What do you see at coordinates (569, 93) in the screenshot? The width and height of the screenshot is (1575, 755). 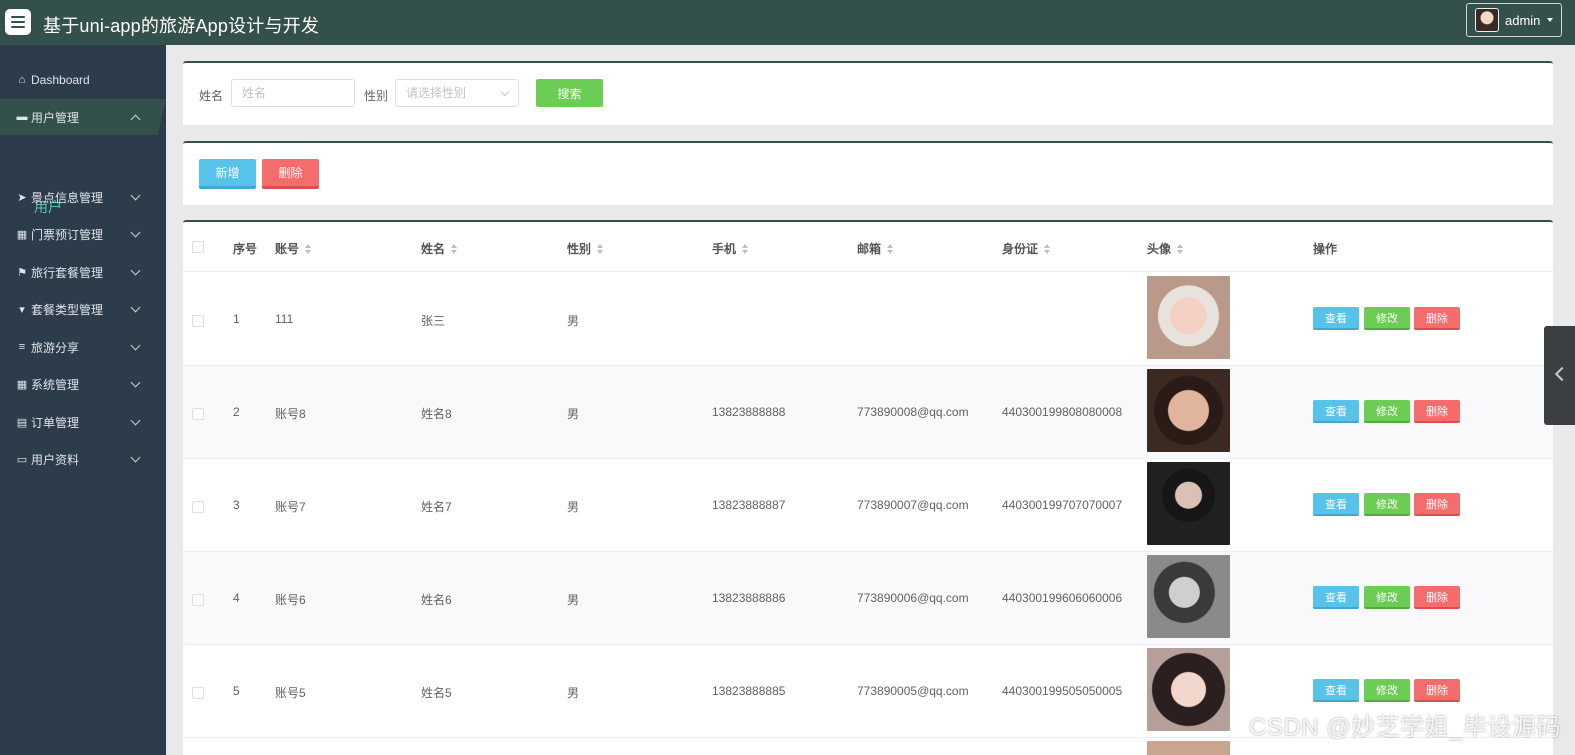 I see `search-button: 搜索` at bounding box center [569, 93].